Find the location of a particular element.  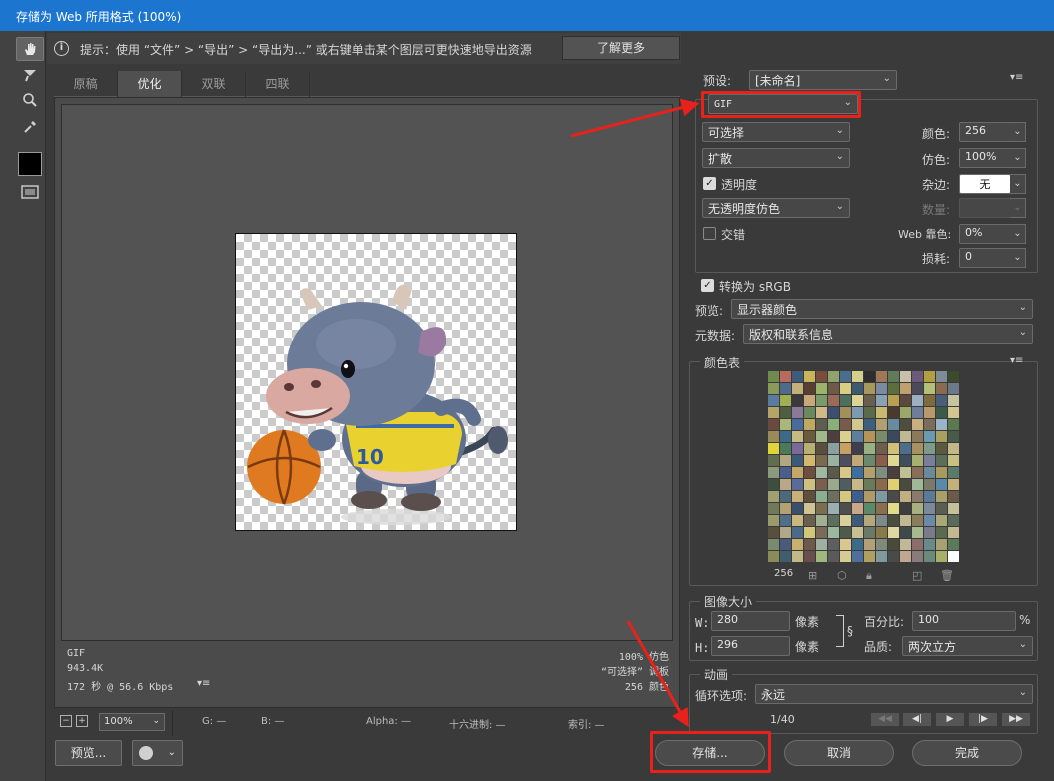

zoom-level-select: 100% ⌄ is located at coordinates (132, 722).